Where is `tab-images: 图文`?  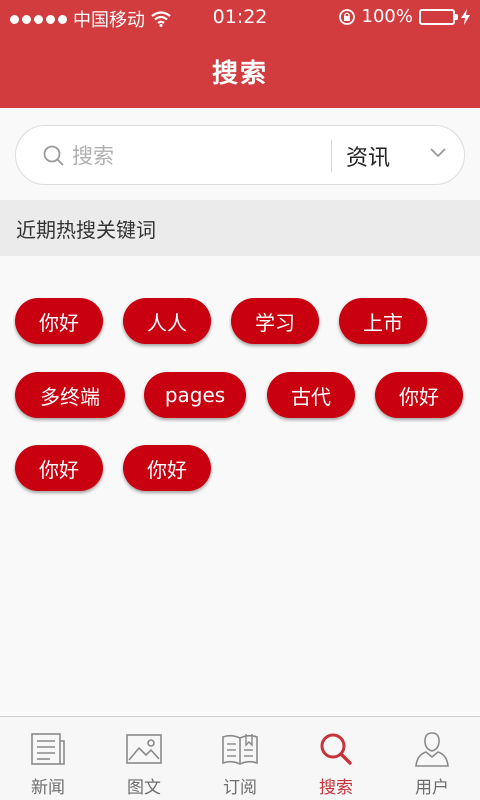
tab-images: 图文 is located at coordinates (144, 758).